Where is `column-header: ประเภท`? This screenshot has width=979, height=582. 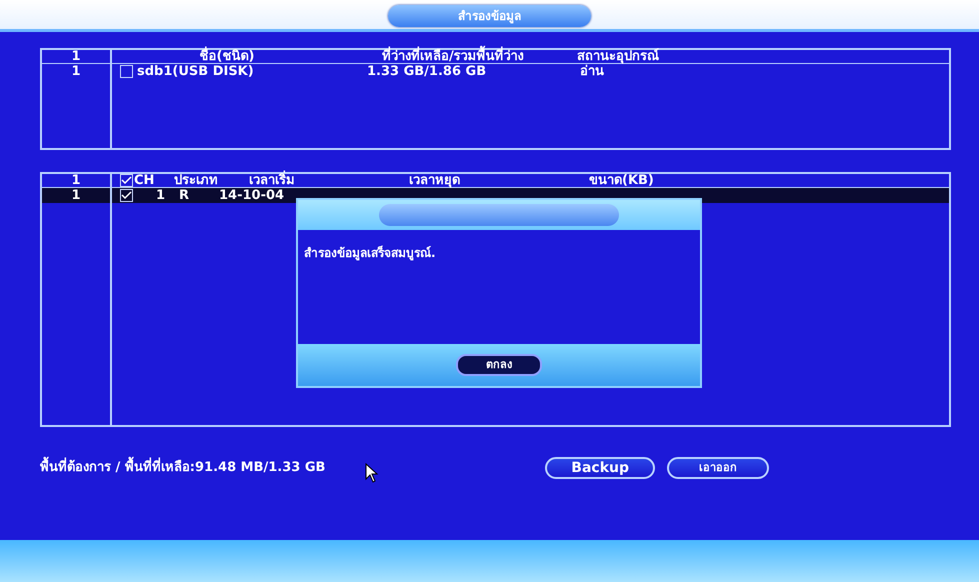 column-header: ประเภท is located at coordinates (196, 181).